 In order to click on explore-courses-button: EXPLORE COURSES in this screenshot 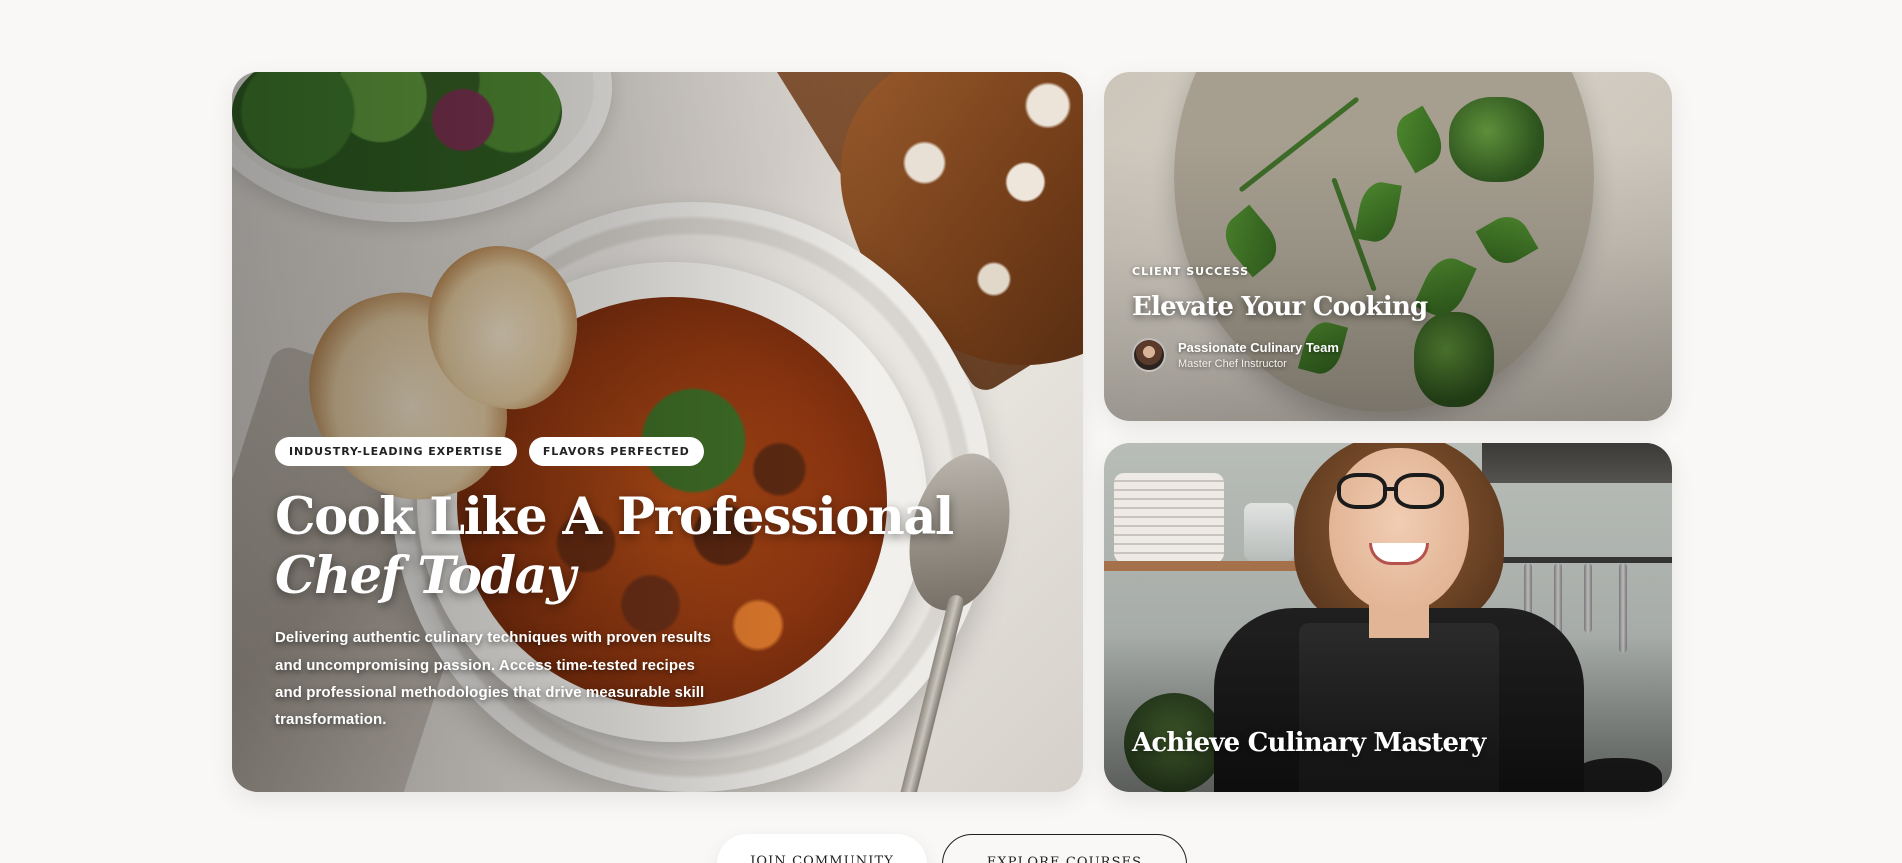, I will do `click(1064, 848)`.